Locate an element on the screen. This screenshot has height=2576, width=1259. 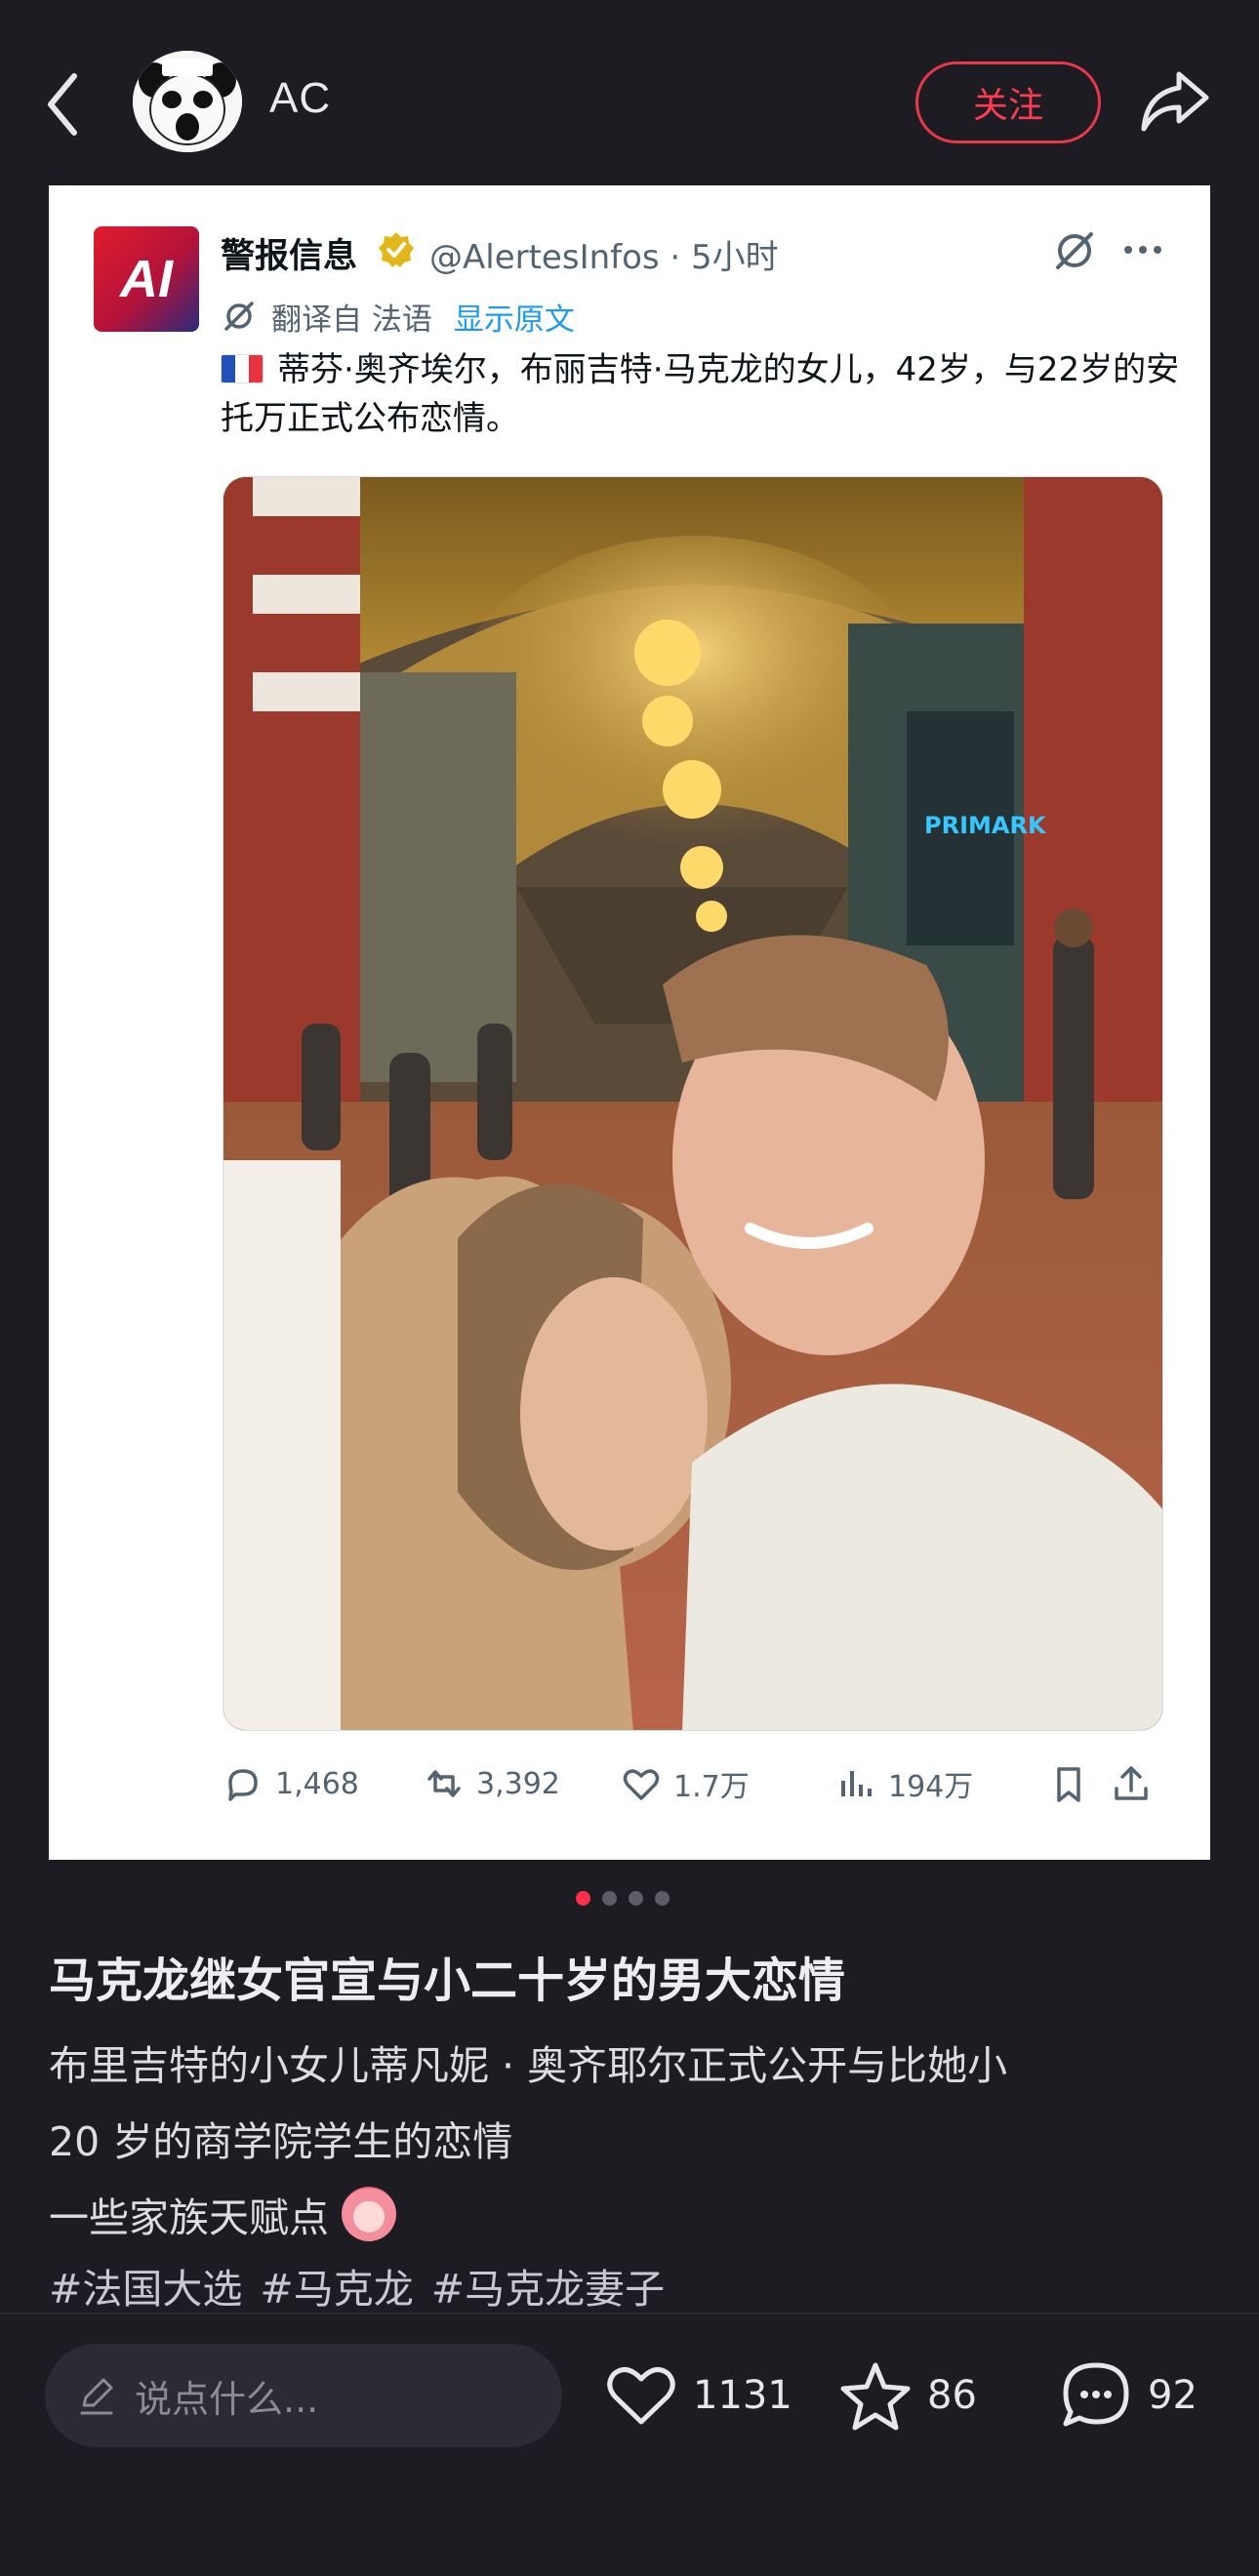
reply-stat: 1,468 is located at coordinates (291, 1783).